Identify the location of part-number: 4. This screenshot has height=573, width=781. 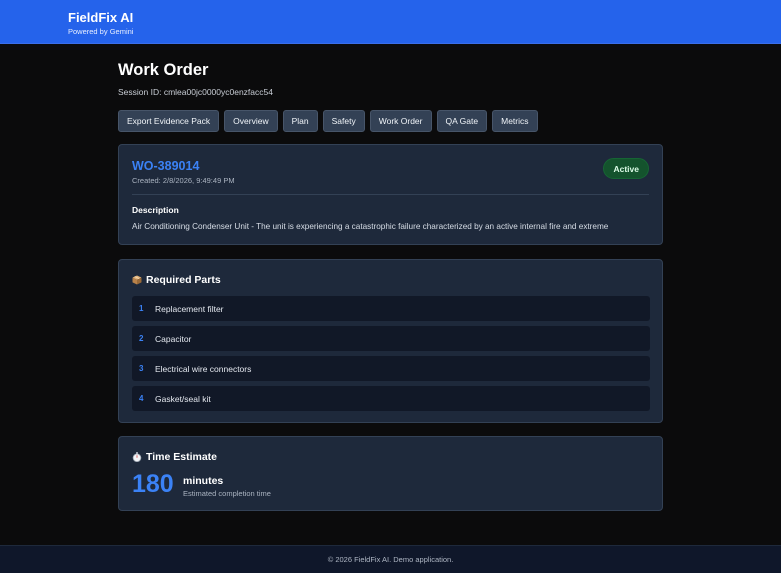
(141, 398).